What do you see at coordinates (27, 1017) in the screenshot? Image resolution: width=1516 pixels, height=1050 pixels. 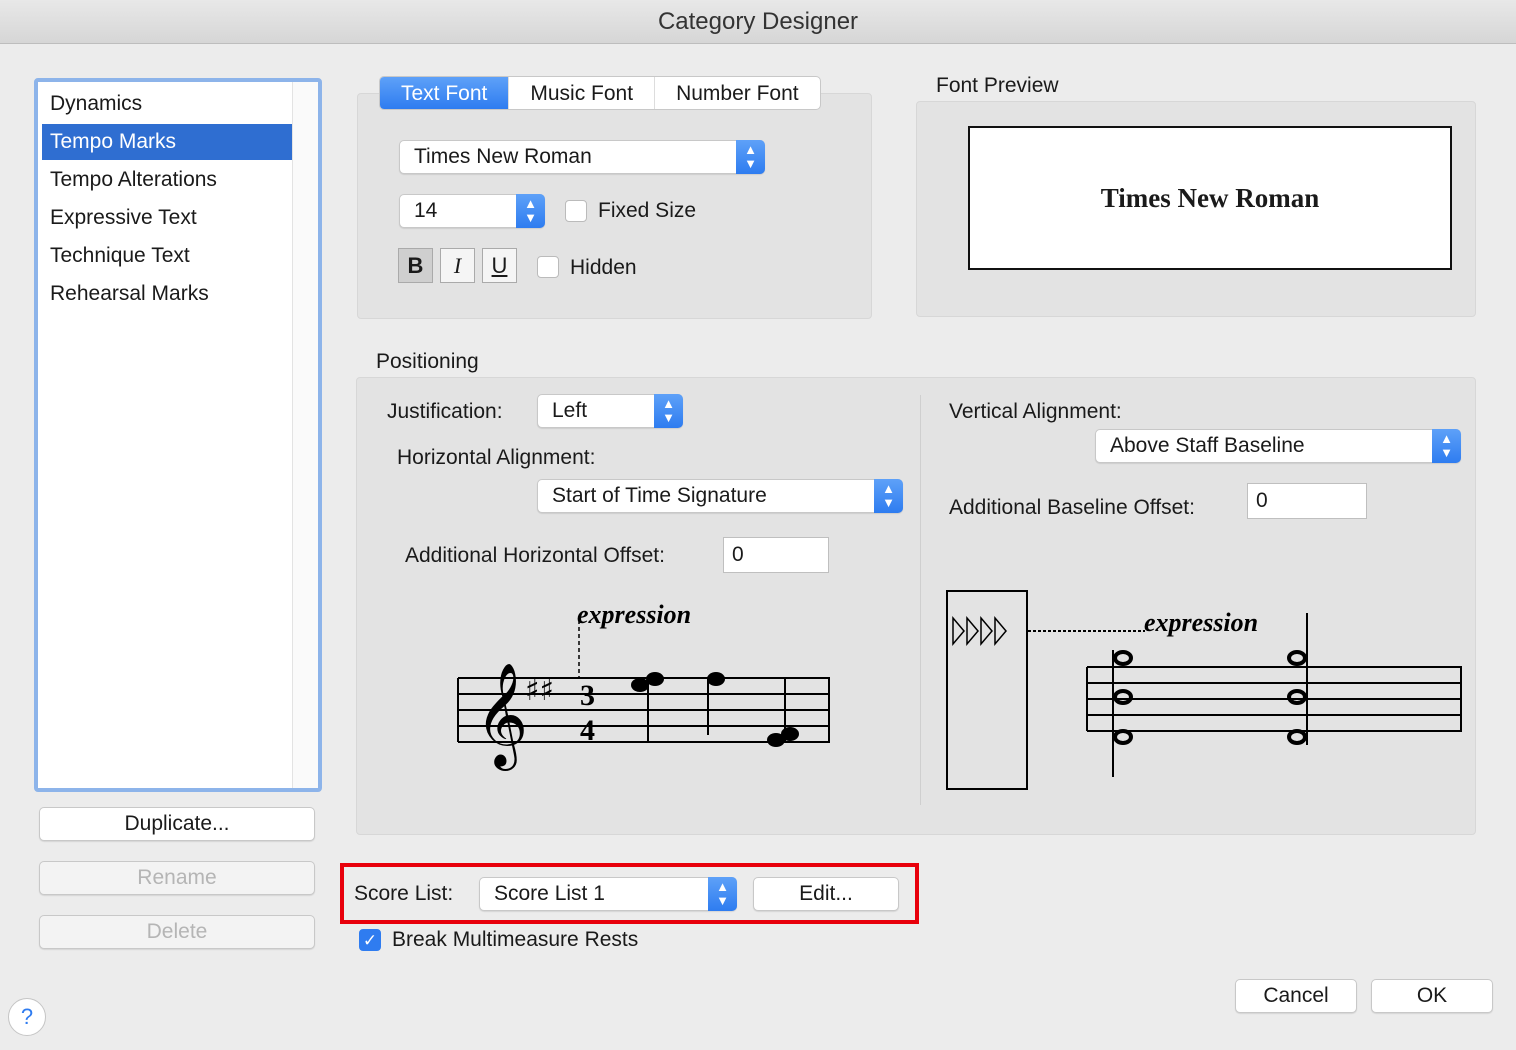 I see `help-button: ?` at bounding box center [27, 1017].